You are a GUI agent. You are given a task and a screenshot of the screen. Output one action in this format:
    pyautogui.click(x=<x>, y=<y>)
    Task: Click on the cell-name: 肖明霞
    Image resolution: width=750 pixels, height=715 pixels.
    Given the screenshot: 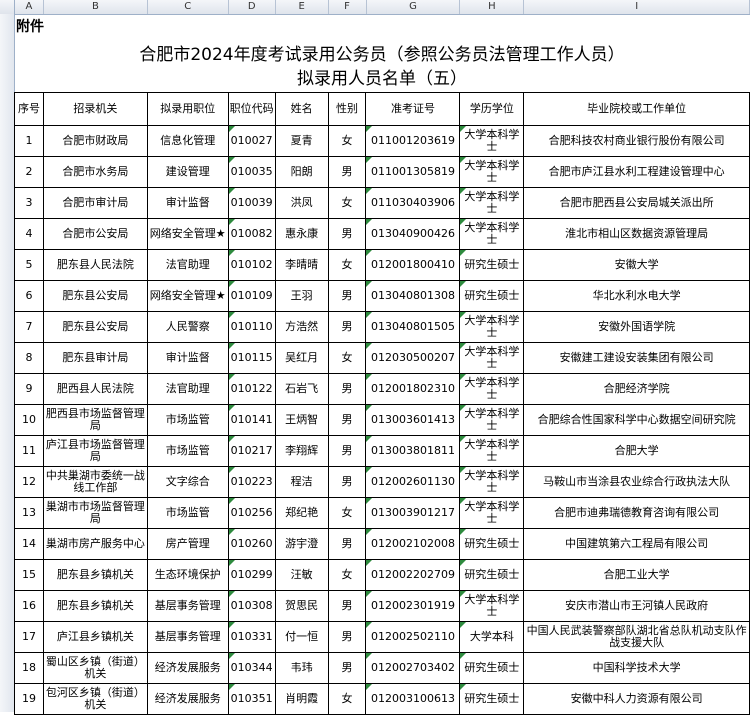 What is the action you would take?
    pyautogui.click(x=301, y=699)
    